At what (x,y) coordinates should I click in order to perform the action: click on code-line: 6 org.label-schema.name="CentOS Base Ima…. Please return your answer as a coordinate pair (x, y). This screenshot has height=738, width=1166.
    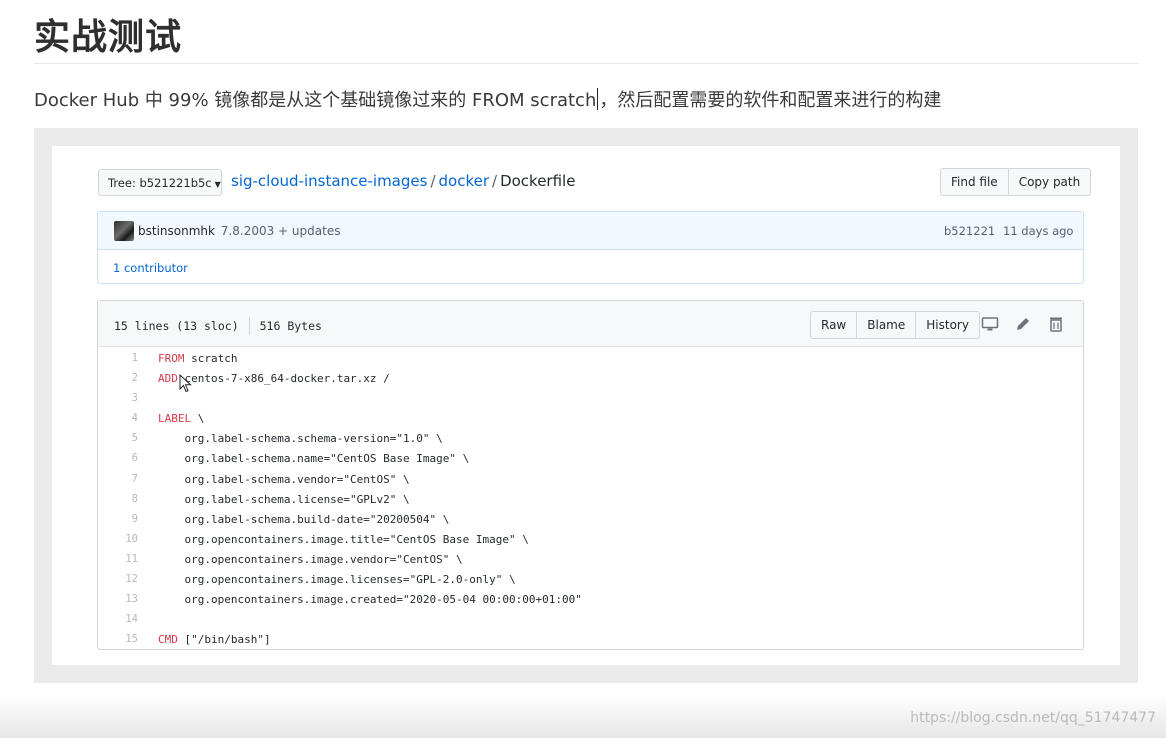
    Looking at the image, I should click on (590, 459).